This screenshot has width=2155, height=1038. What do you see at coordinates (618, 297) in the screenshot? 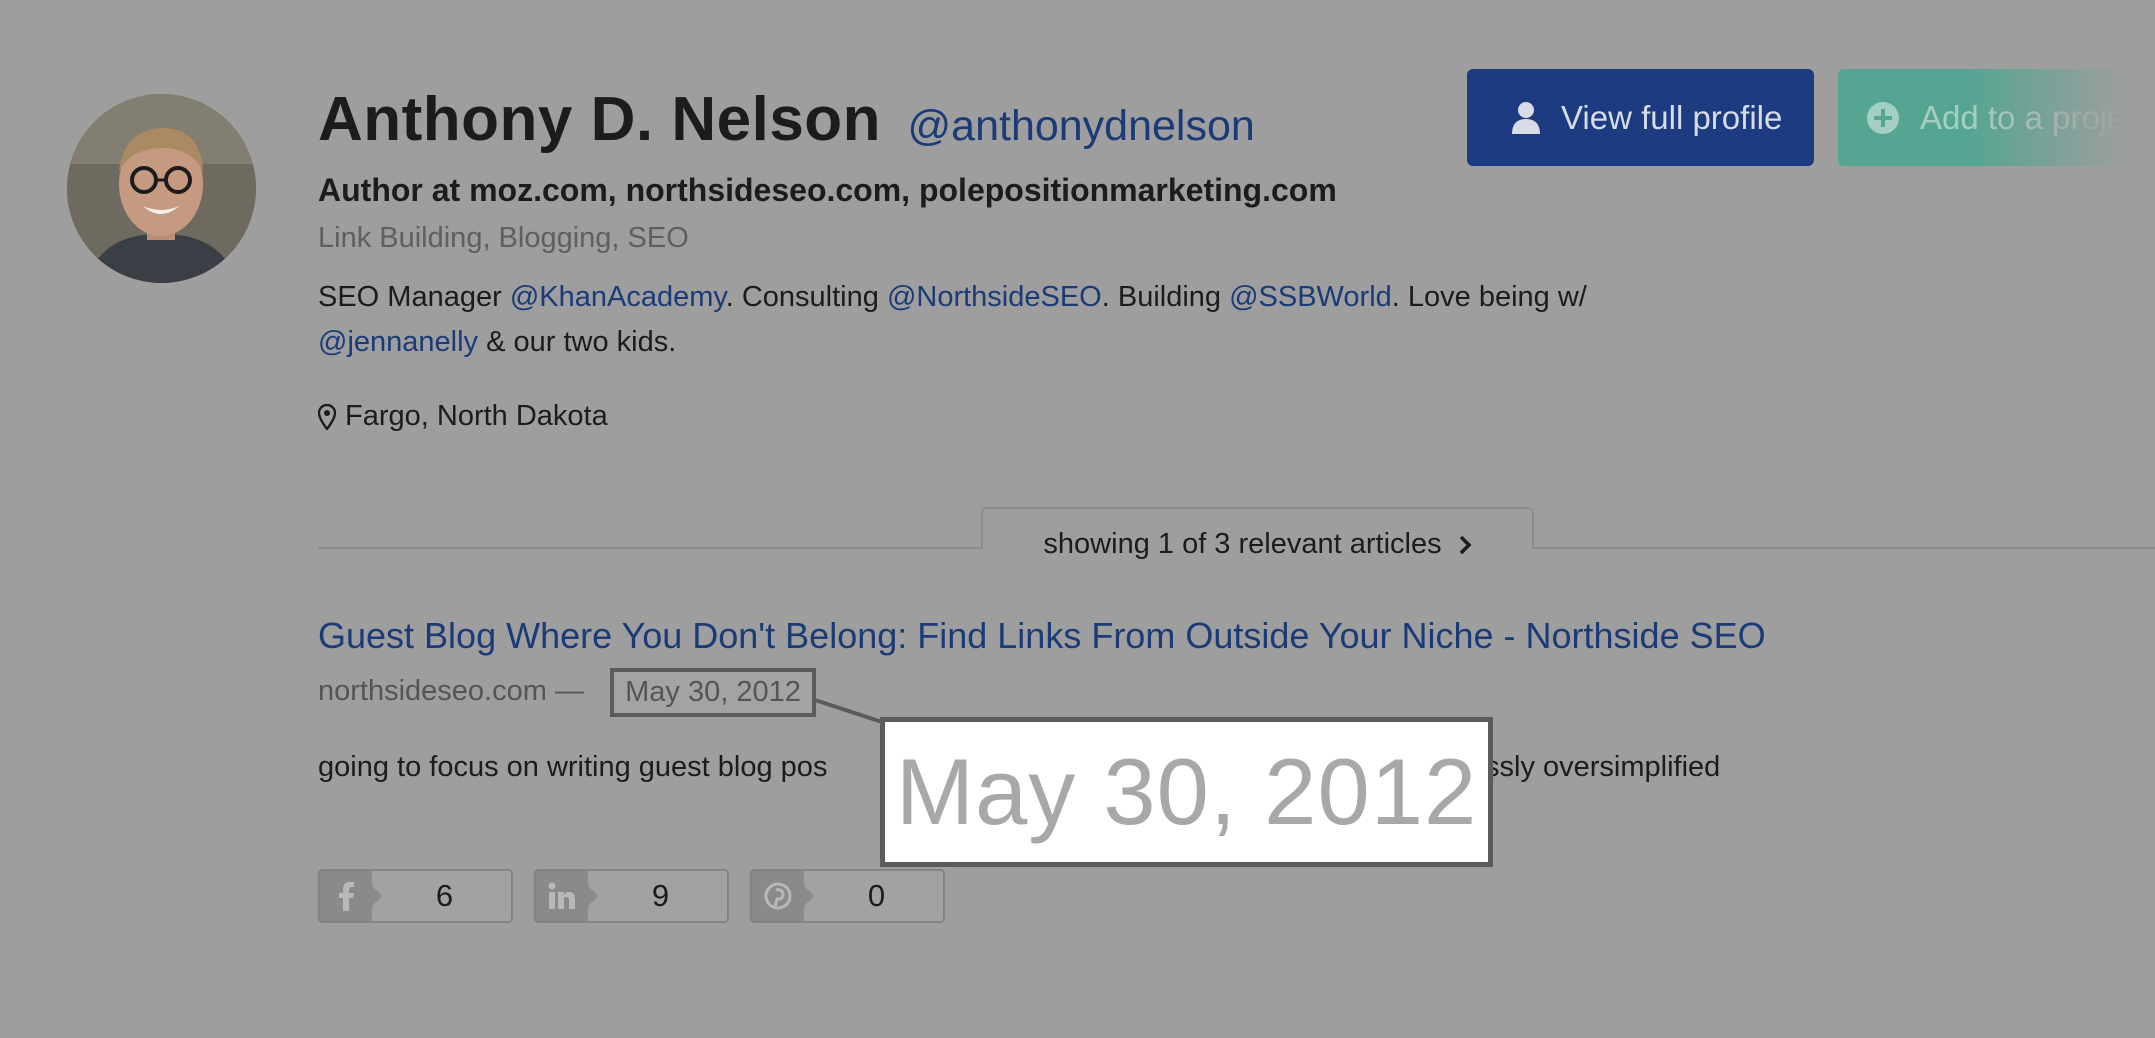
I see `bio-mention-khanacademy: @KhanAcademy` at bounding box center [618, 297].